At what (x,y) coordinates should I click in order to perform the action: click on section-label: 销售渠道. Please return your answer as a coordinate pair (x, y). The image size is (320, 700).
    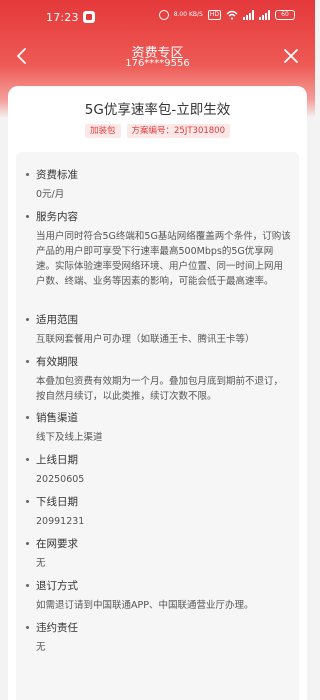
    Looking at the image, I should click on (158, 418).